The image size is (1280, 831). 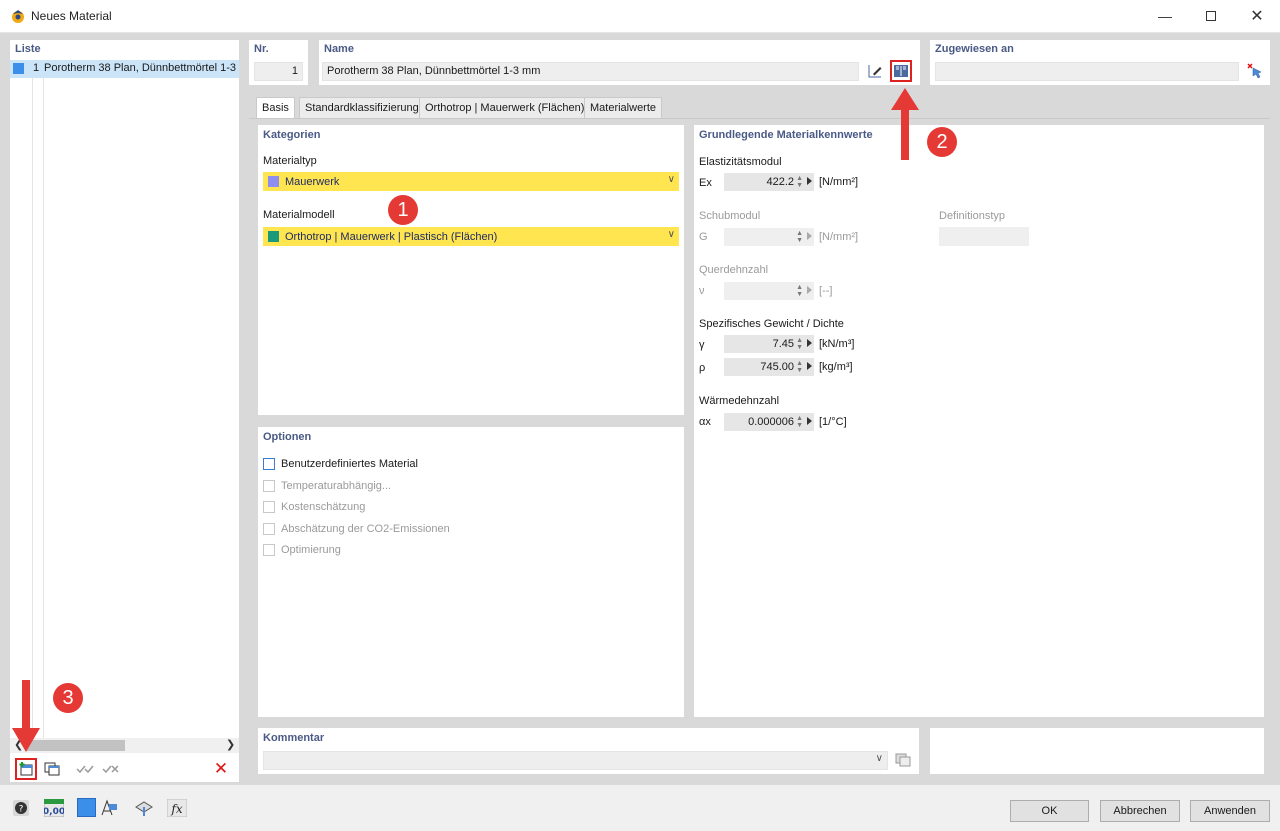 I want to click on tab-orthotrop: Orthotrop | Mauerwerk (Flächen), so click(x=505, y=107).